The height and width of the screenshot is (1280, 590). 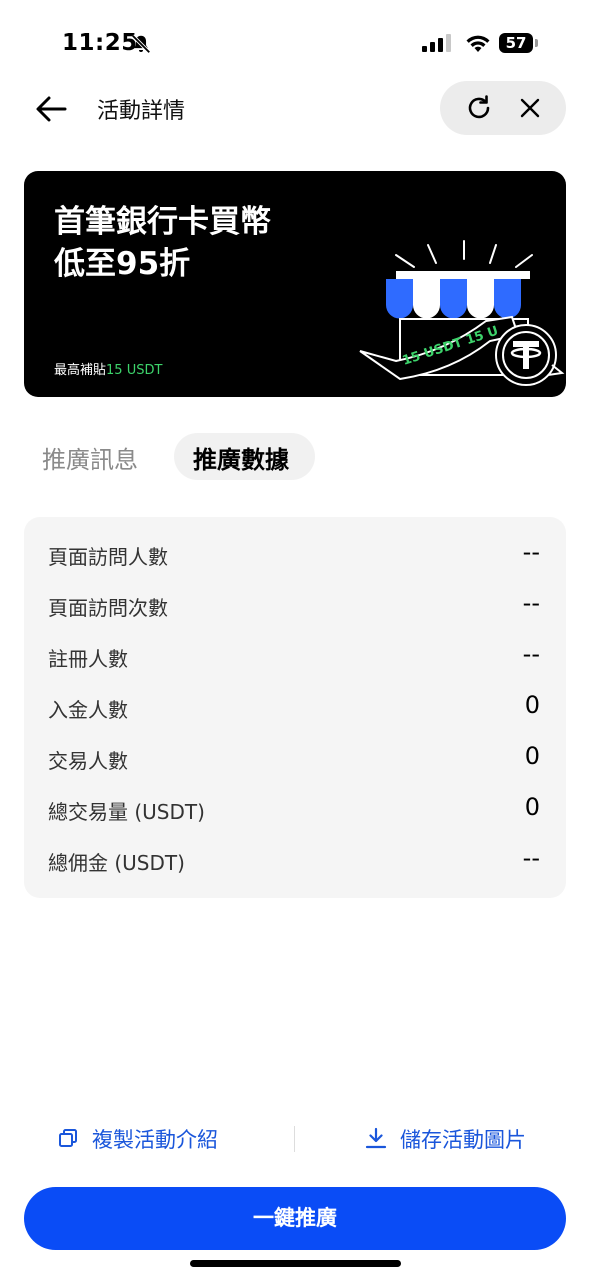 What do you see at coordinates (295, 811) in the screenshot?
I see `stat-row: 總交易量 (USDT) 0` at bounding box center [295, 811].